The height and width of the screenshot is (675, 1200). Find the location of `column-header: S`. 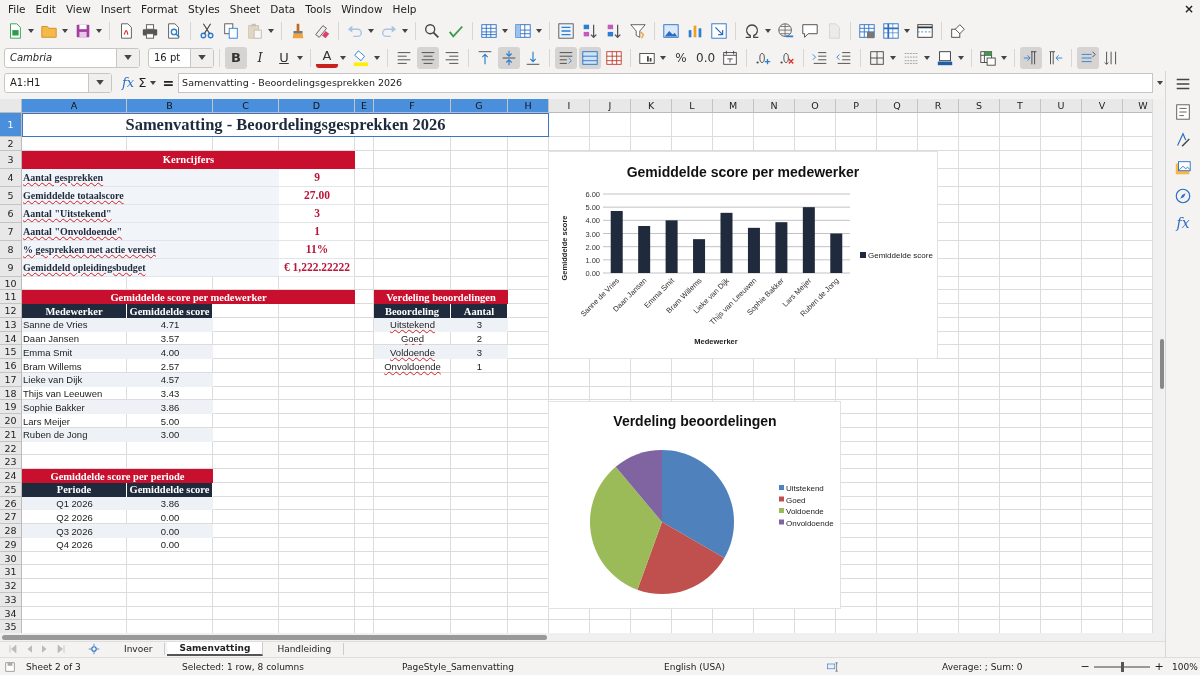

column-header: S is located at coordinates (979, 106).